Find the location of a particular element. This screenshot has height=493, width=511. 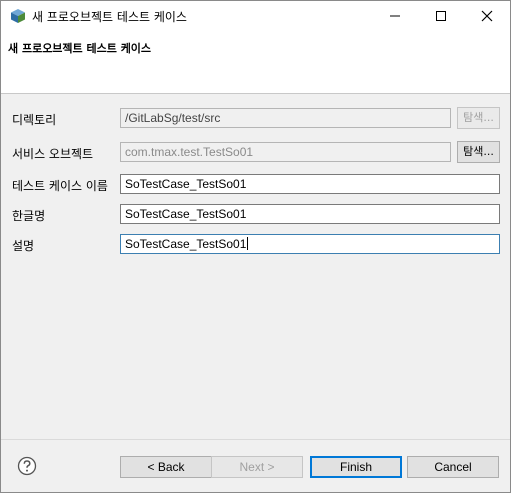

help-icon is located at coordinates (27, 466).